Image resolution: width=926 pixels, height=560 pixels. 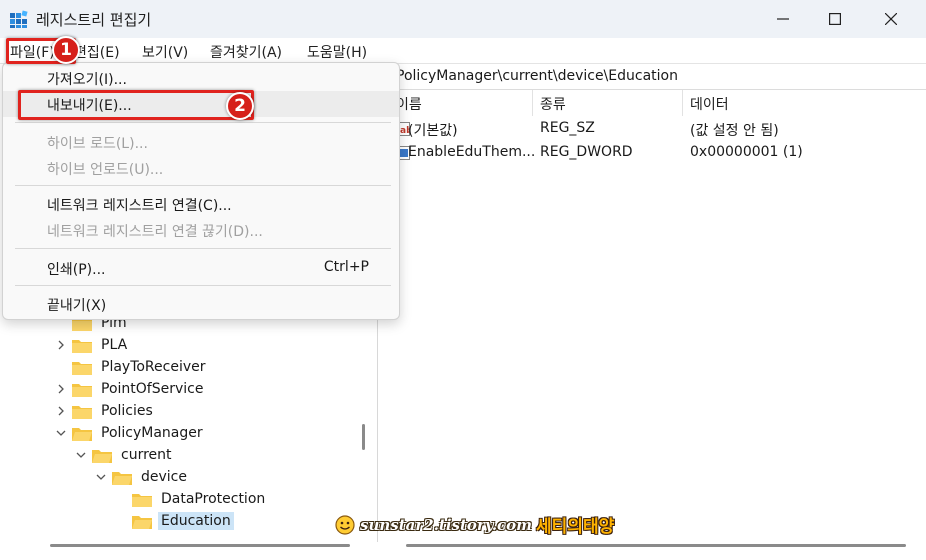 I want to click on maximize-button, so click(x=835, y=19).